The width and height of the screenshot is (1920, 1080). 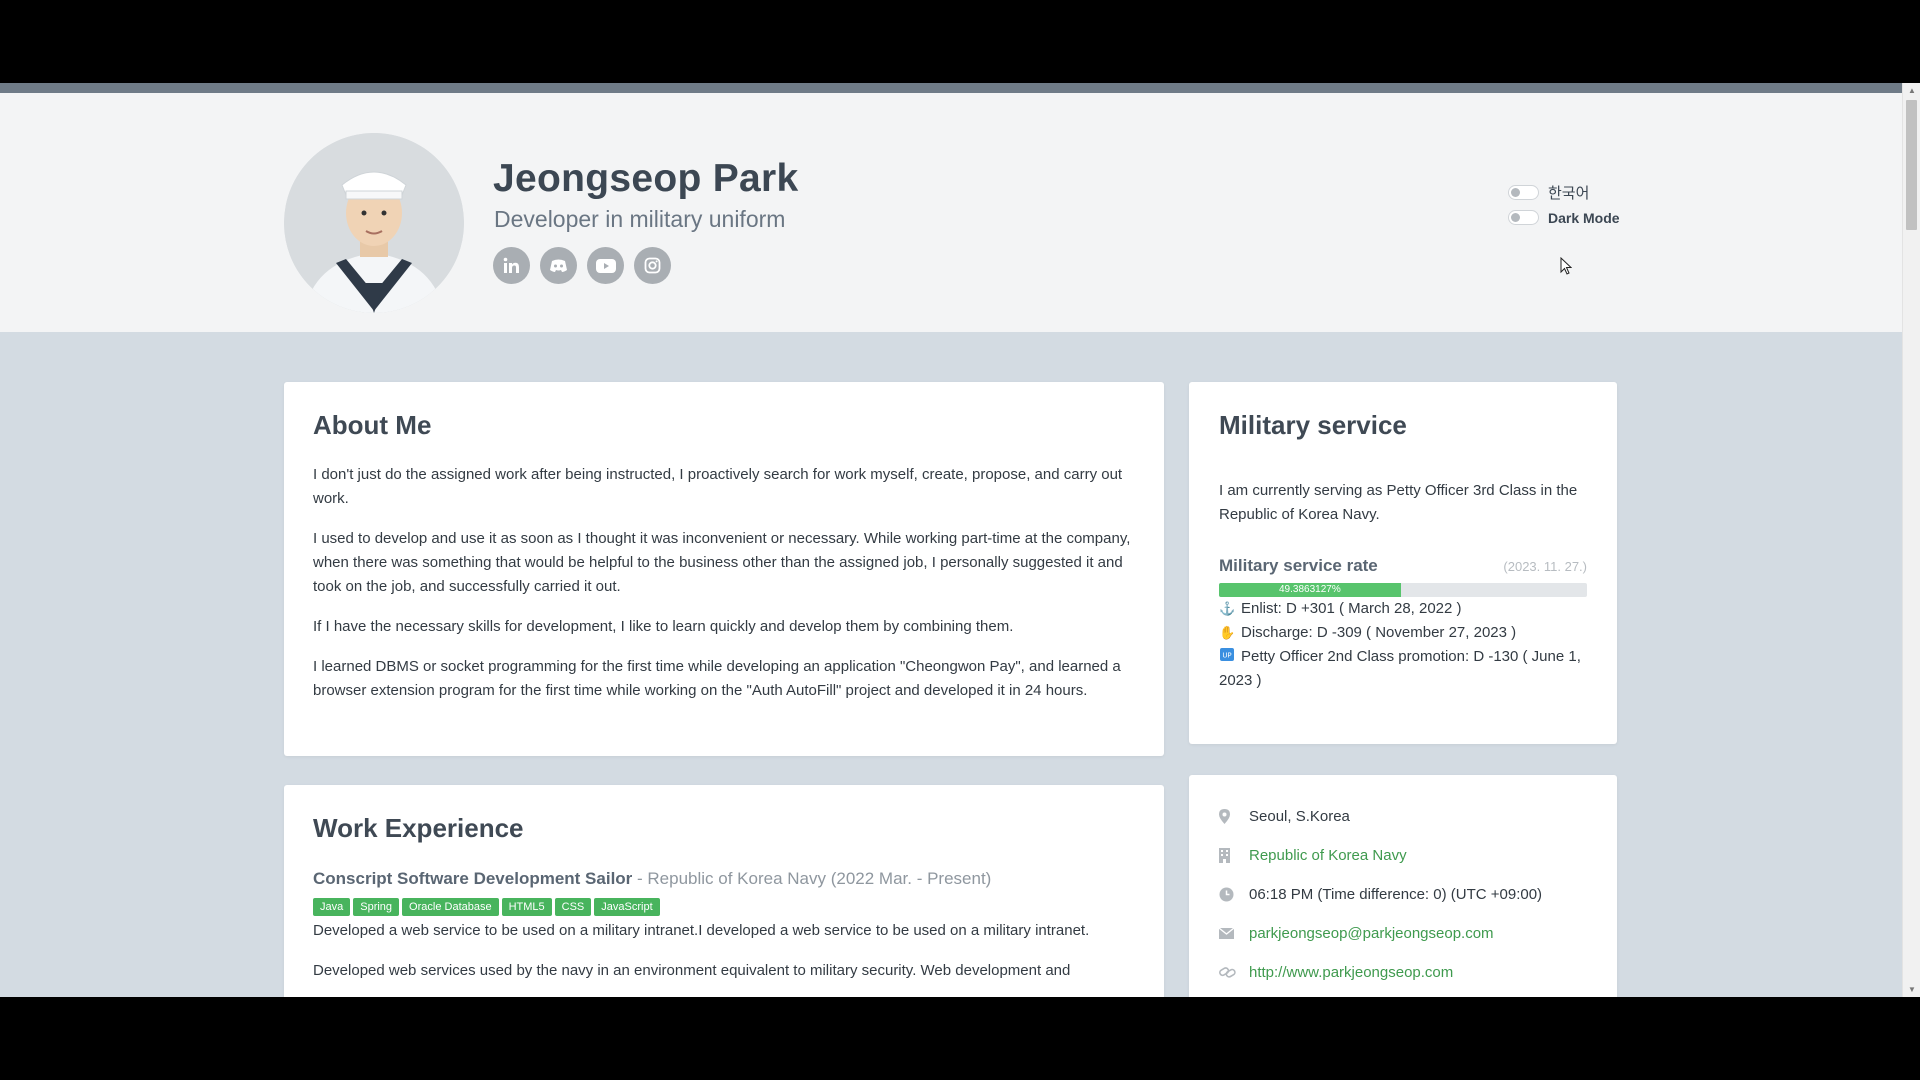 I want to click on scrollbar-thumb, so click(x=1911, y=165).